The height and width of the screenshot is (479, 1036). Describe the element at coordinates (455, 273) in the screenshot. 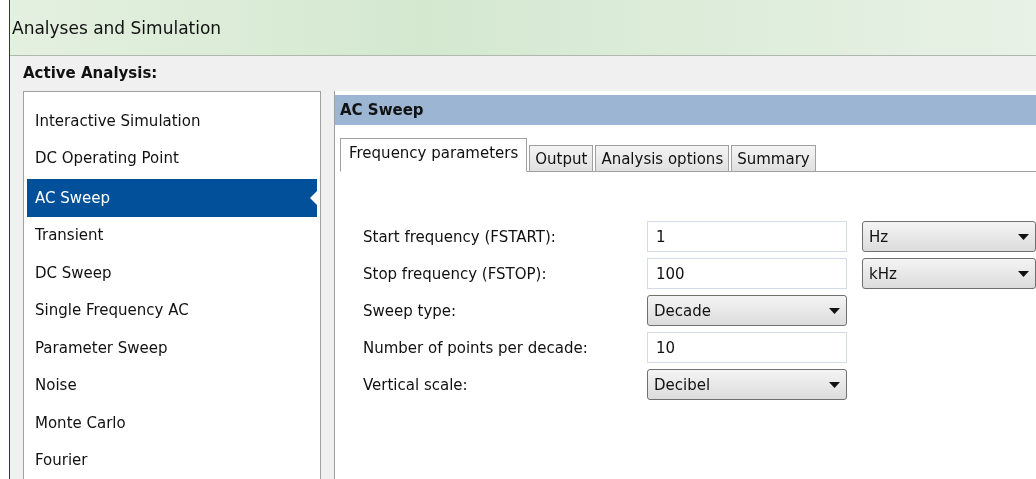

I see `field-label: Stop frequency (FSTOP):` at that location.